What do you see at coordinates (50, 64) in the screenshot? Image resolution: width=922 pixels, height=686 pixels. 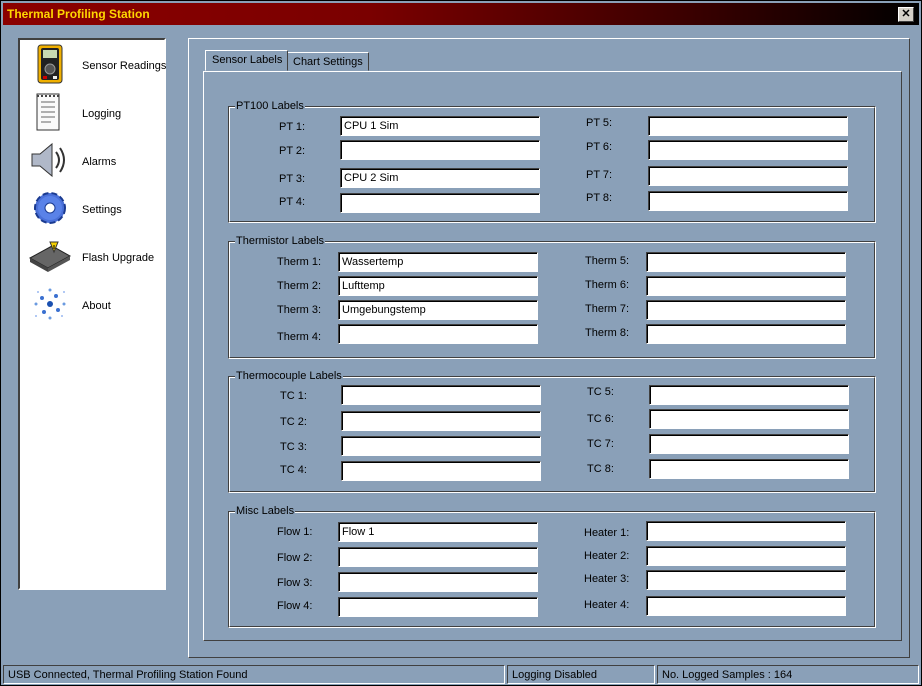 I see `multimeter-icon` at bounding box center [50, 64].